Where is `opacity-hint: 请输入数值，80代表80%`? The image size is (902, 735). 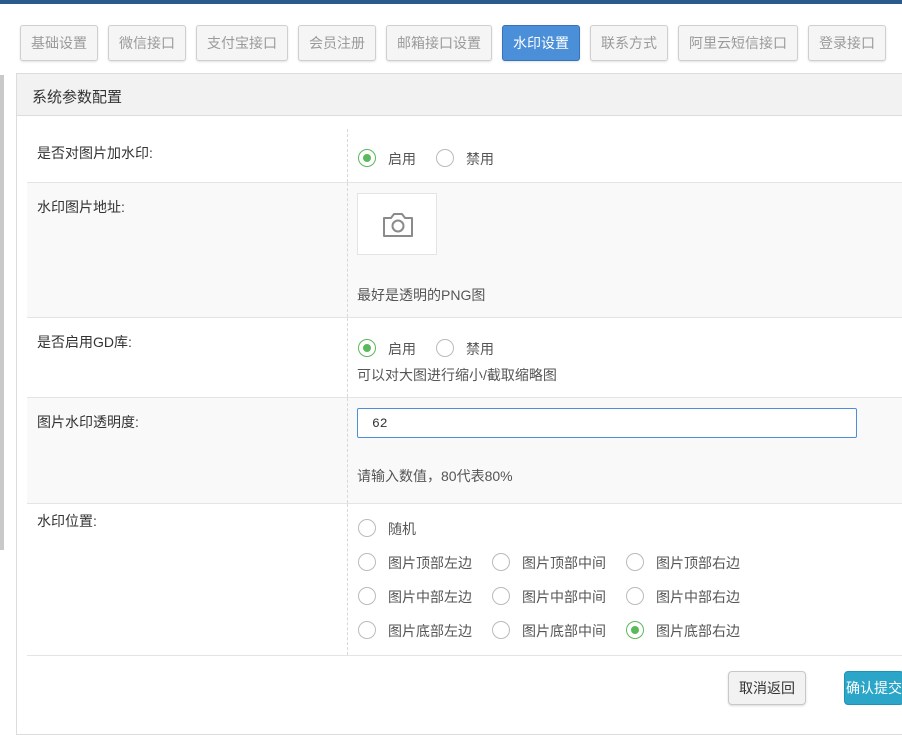 opacity-hint: 请输入数值，80代表80% is located at coordinates (435, 476).